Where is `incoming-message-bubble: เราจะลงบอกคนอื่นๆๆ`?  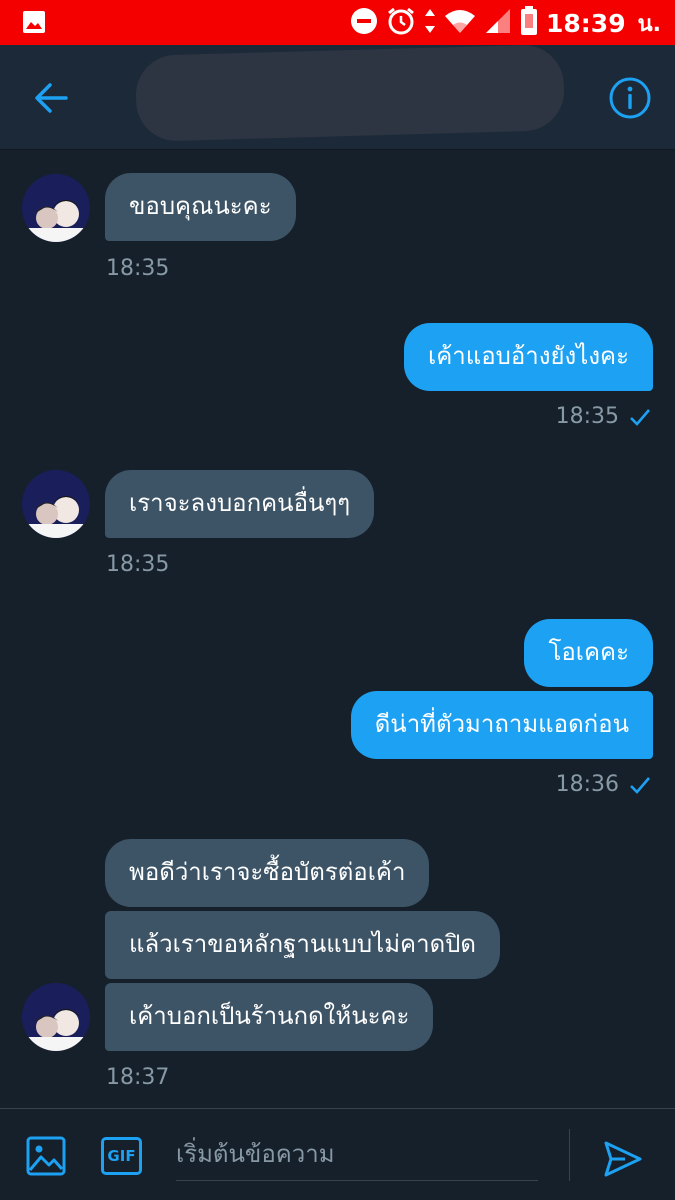
incoming-message-bubble: เราจะลงบอกคนอื่นๆๆ is located at coordinates (240, 504).